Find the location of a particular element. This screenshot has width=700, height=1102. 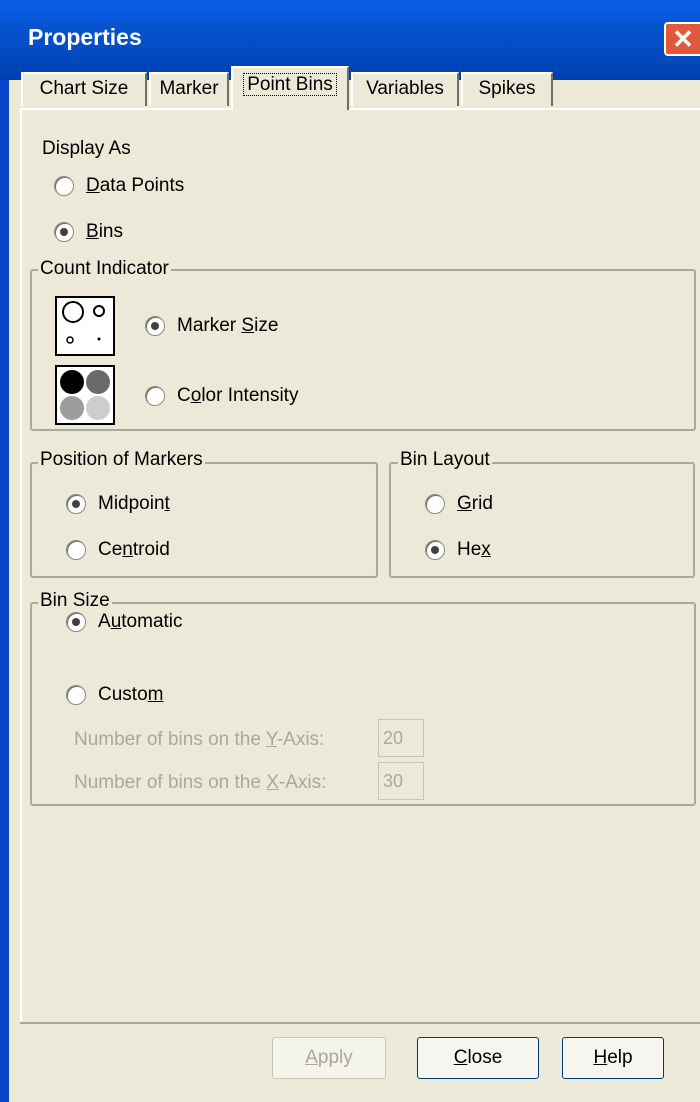

midpoint-label: Midpoint is located at coordinates (134, 504).